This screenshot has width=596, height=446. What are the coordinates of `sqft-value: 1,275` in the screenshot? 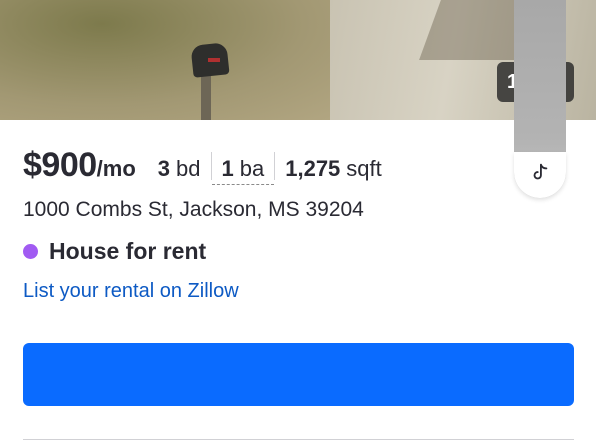 It's located at (313, 168).